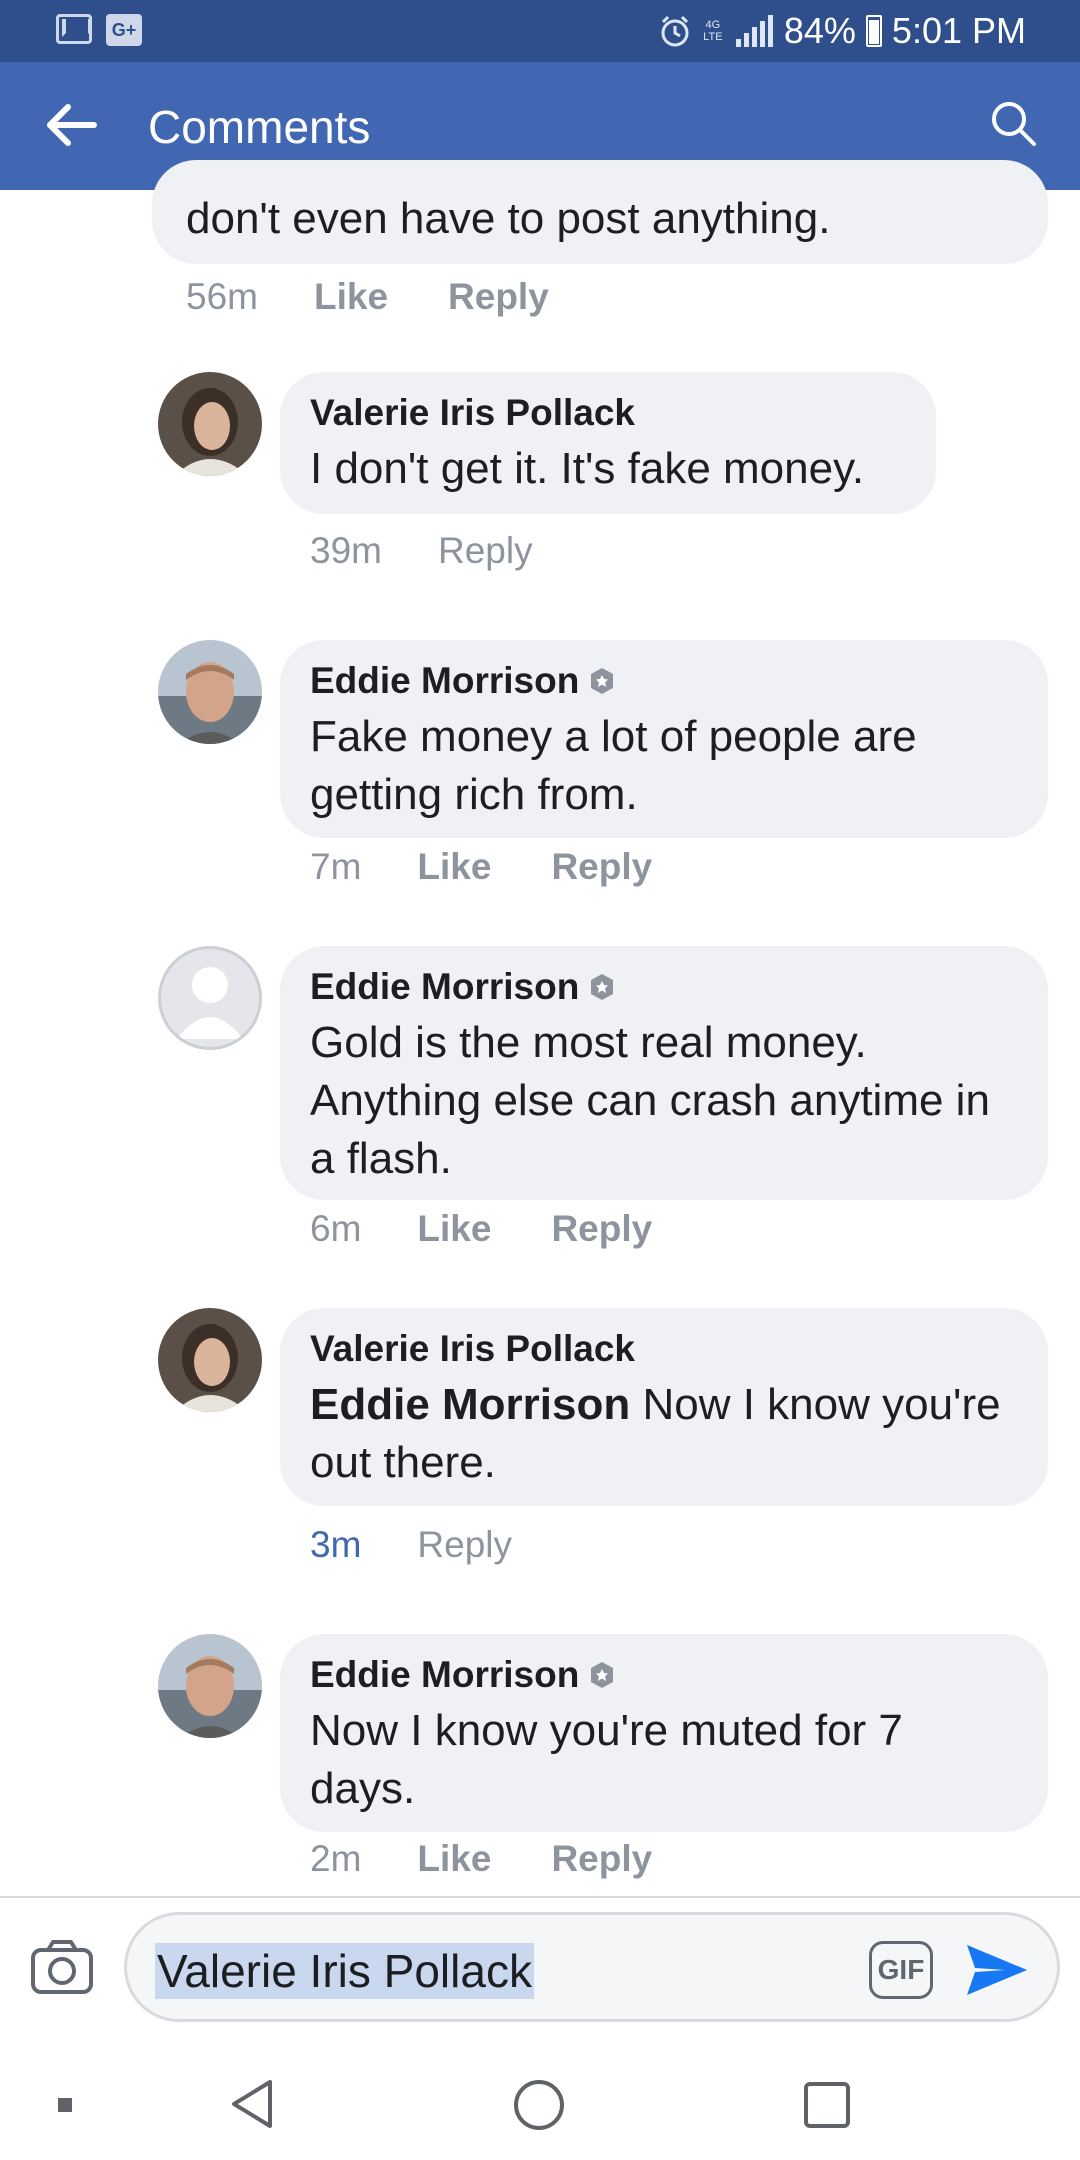  I want to click on comment-actions: 7m Like Reply, so click(481, 867).